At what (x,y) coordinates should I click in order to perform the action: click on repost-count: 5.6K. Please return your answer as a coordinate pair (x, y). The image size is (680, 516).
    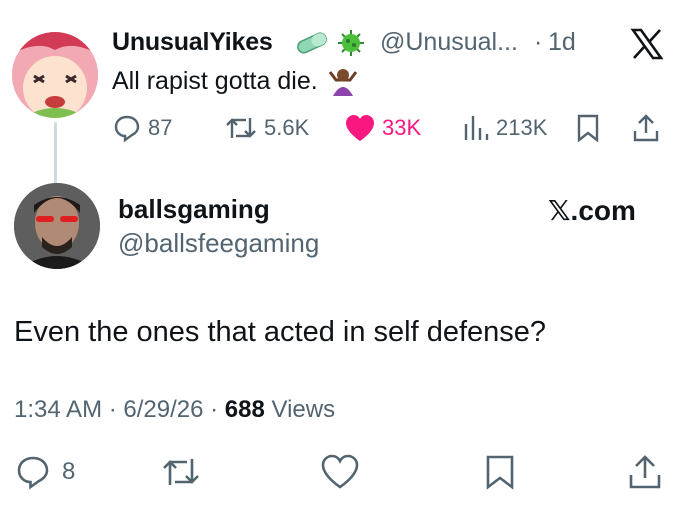
    Looking at the image, I should click on (287, 127).